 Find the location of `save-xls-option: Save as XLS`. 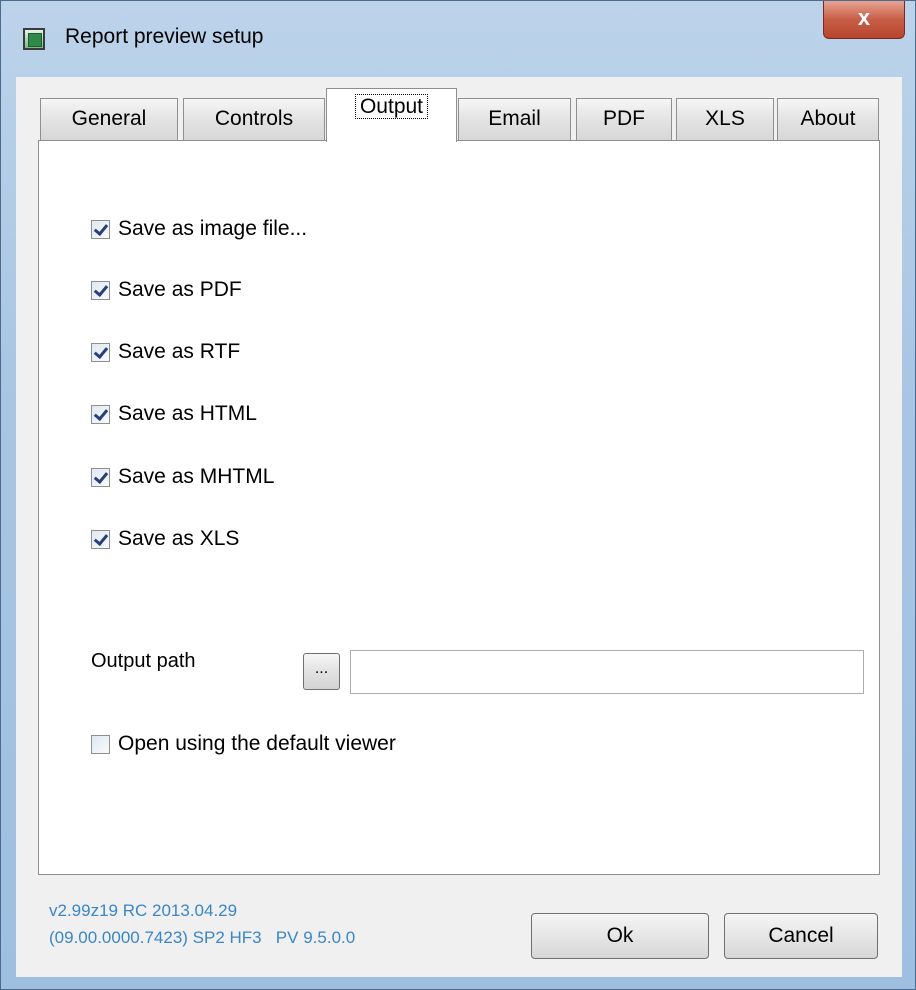

save-xls-option: Save as XLS is located at coordinates (165, 539).